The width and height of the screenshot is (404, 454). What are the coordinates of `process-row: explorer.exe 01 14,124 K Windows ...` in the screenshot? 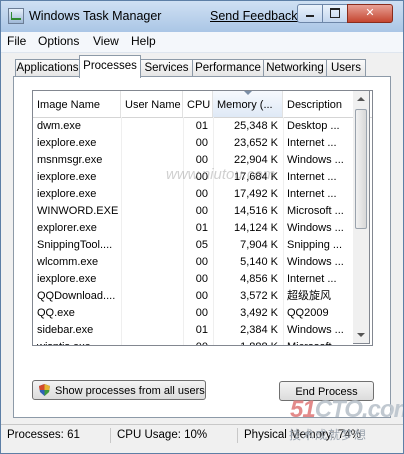 It's located at (202, 228).